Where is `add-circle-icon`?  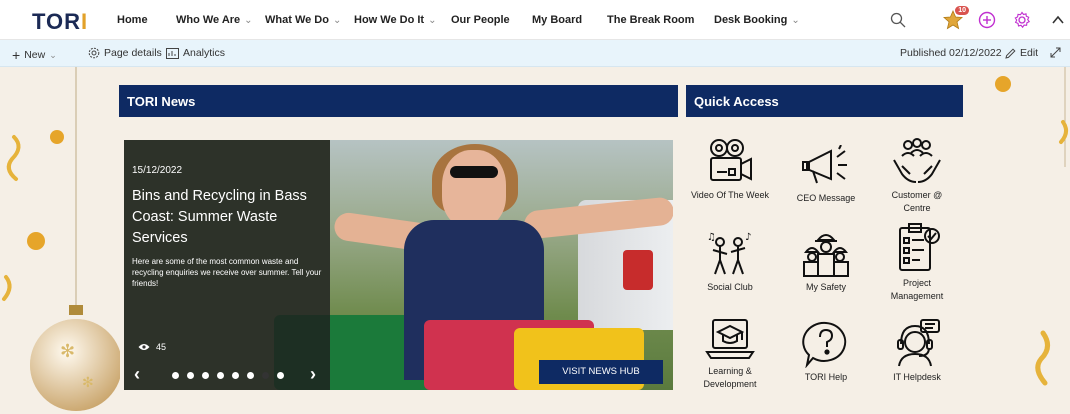
add-circle-icon is located at coordinates (987, 20).